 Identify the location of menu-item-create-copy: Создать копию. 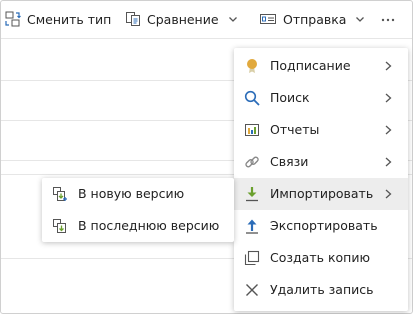
(321, 258).